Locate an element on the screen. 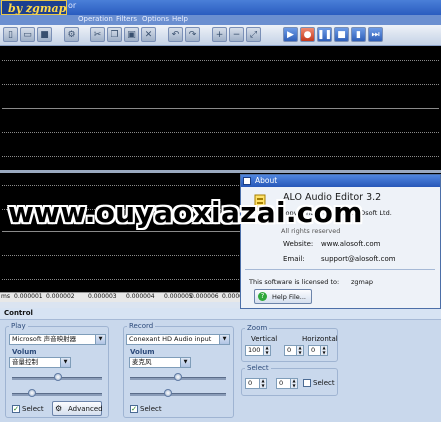 The image size is (441, 422). ruler-tick: 0.000004 is located at coordinates (140, 296).